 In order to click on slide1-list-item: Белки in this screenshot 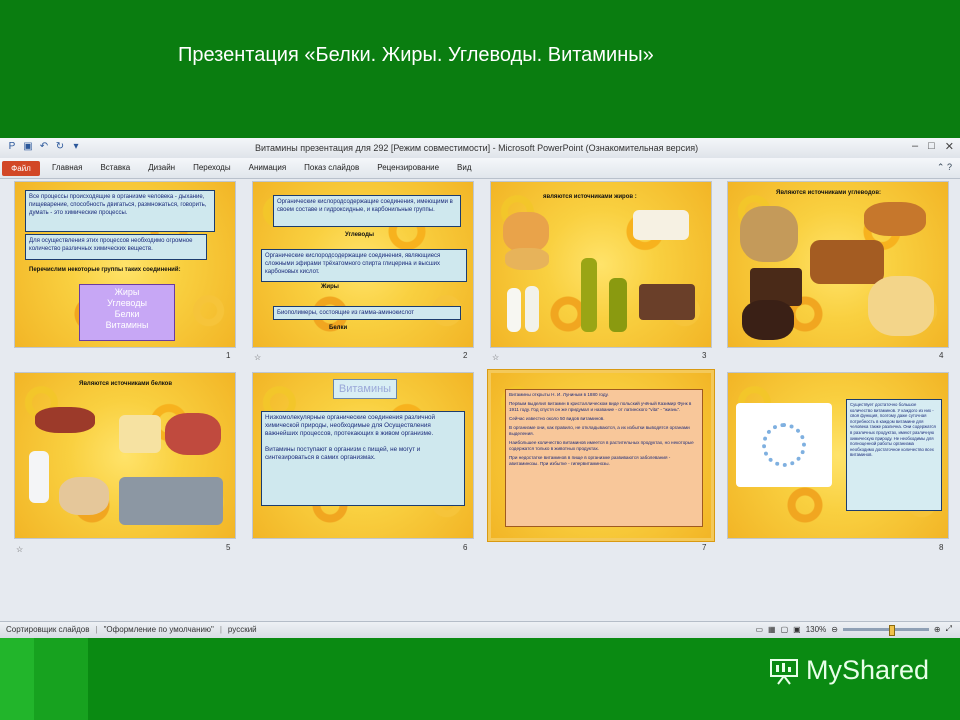, I will do `click(127, 314)`.